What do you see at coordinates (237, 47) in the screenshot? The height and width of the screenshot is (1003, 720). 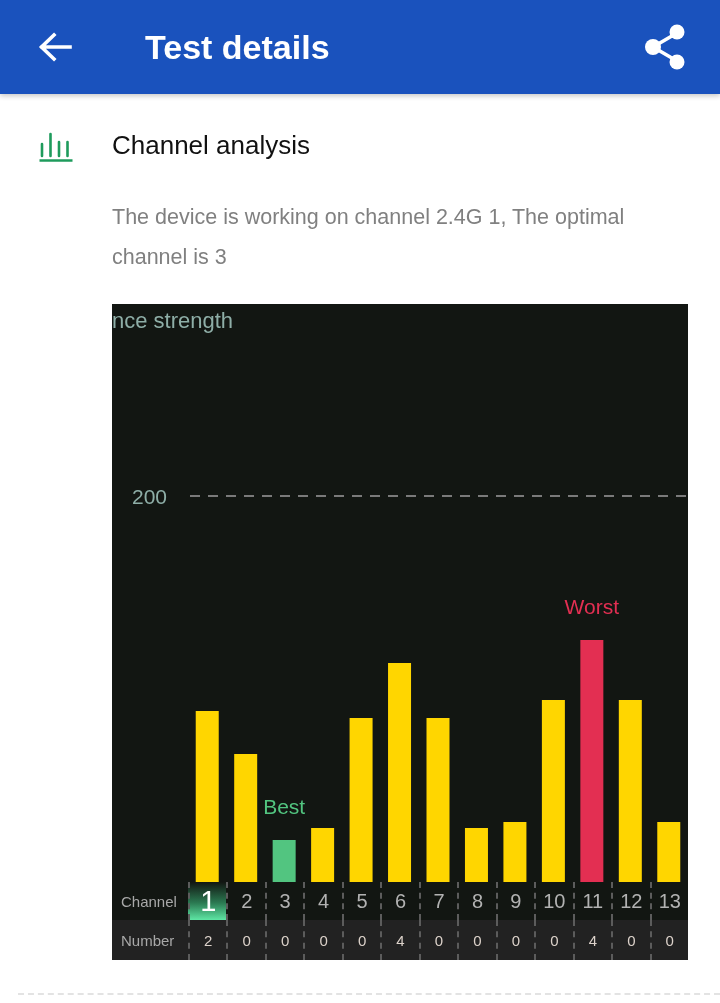 I see `page-title: Test details` at bounding box center [237, 47].